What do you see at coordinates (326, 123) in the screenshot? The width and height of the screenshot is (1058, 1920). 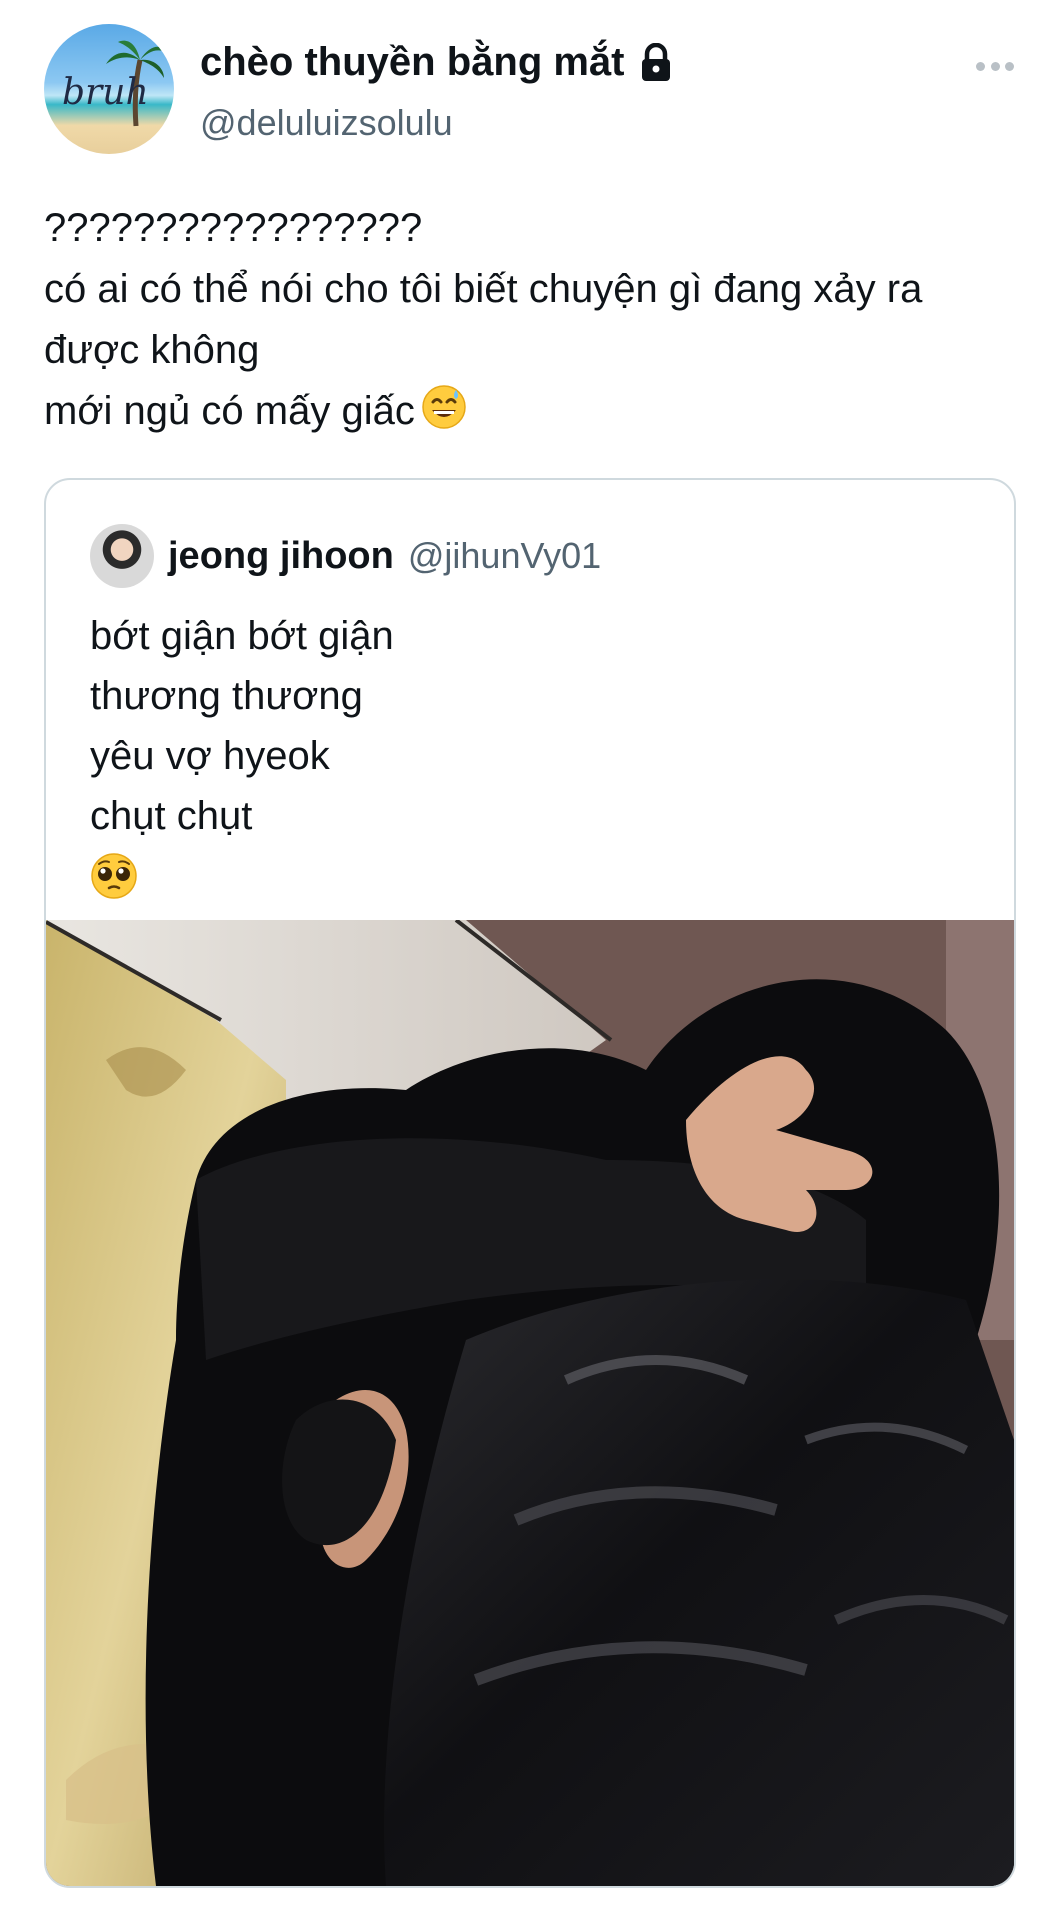 I see `author-handle: @deluluizsolulu` at bounding box center [326, 123].